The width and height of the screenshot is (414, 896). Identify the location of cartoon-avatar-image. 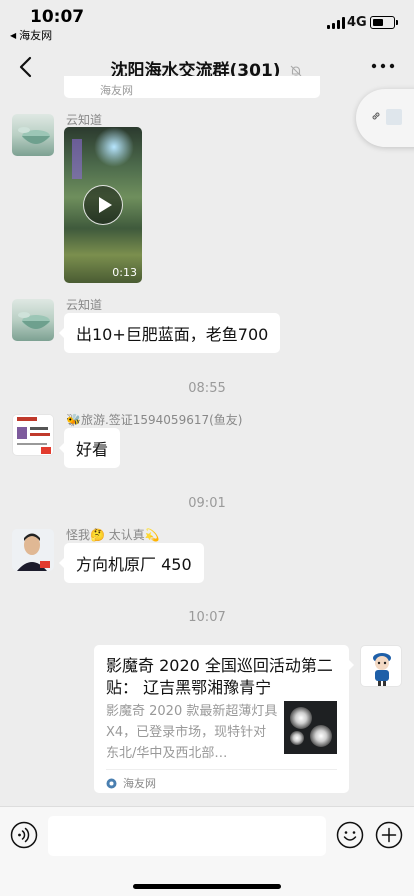
(382, 669).